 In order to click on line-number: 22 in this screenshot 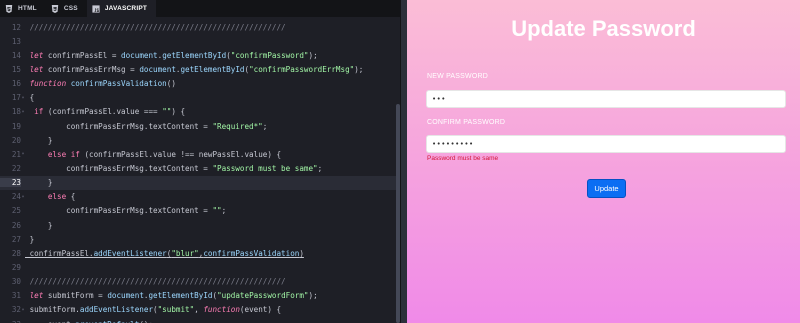, I will do `click(16, 168)`.